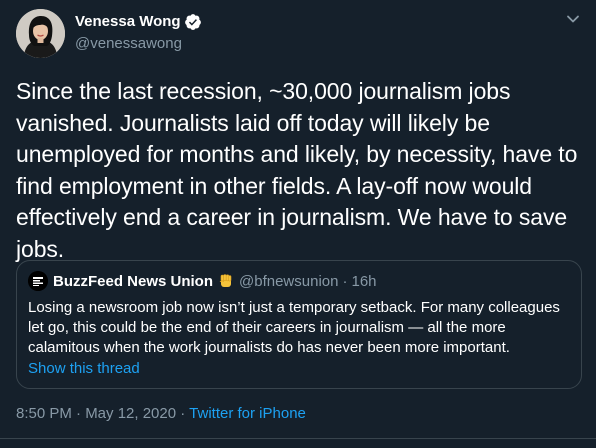 This screenshot has height=448, width=596. What do you see at coordinates (298, 438) in the screenshot?
I see `divider` at bounding box center [298, 438].